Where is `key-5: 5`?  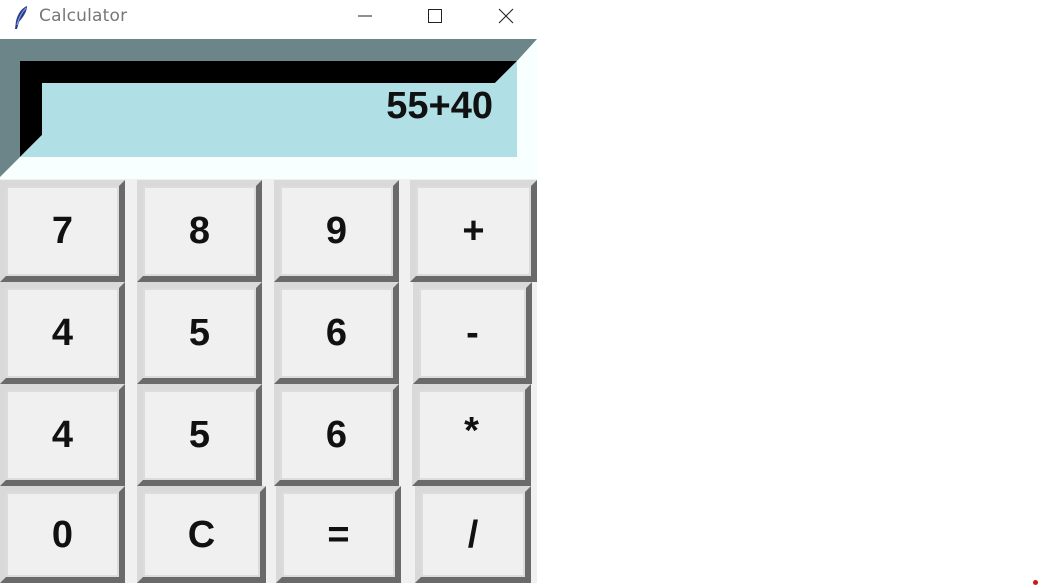 key-5: 5 is located at coordinates (199, 333).